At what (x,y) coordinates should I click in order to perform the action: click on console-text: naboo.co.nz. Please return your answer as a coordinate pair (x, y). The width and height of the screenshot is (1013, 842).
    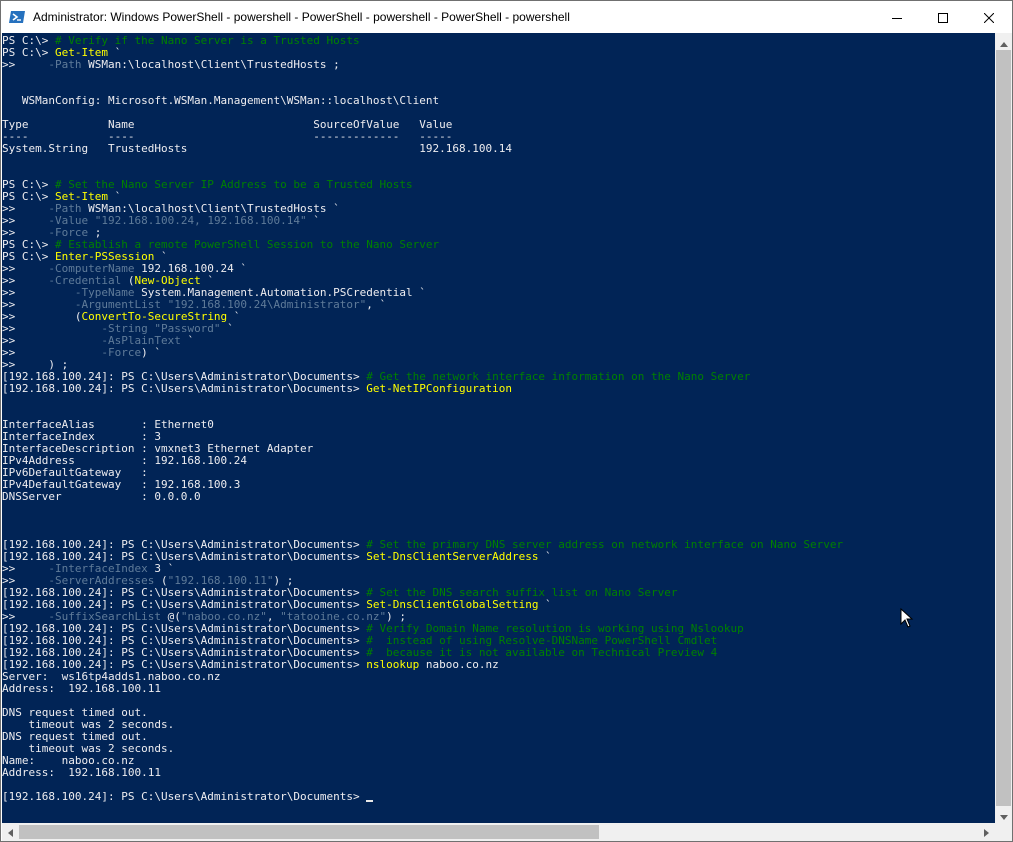
    Looking at the image, I should click on (459, 664).